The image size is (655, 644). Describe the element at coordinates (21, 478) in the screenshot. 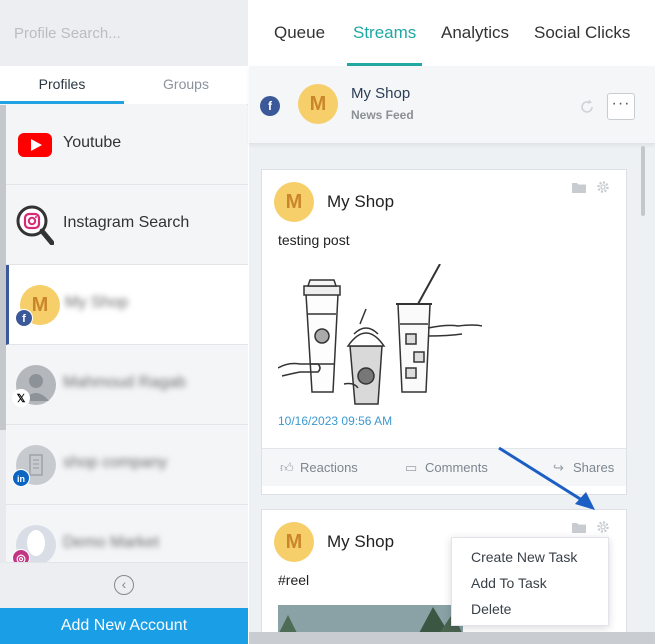

I see `linkedin-icon: in` at that location.